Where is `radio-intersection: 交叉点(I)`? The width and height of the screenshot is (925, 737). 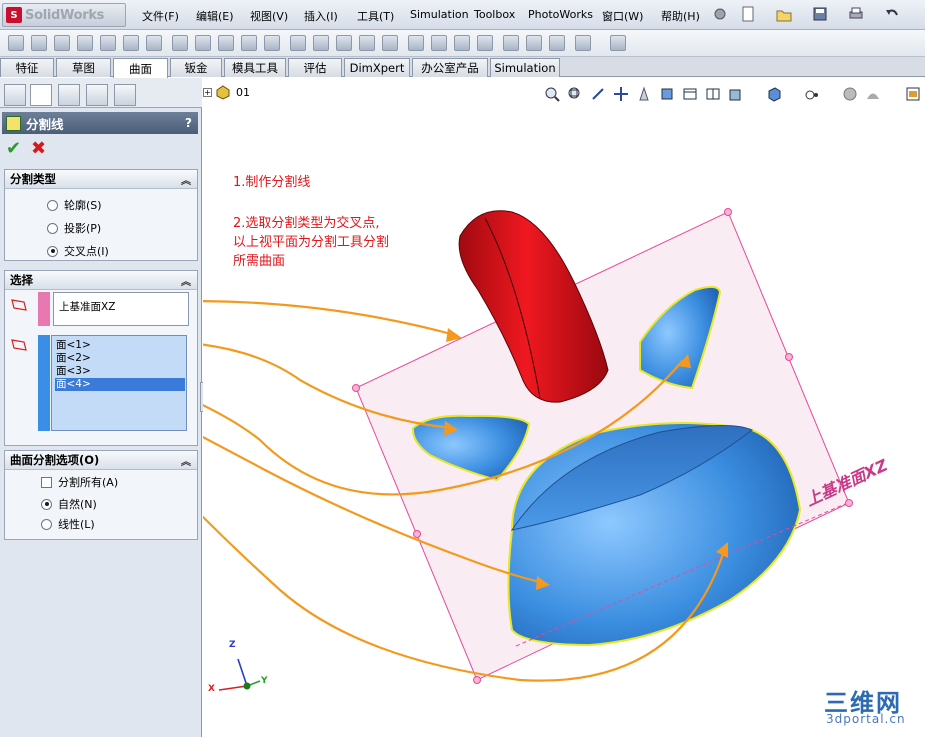
radio-intersection: 交叉点(I) is located at coordinates (78, 251).